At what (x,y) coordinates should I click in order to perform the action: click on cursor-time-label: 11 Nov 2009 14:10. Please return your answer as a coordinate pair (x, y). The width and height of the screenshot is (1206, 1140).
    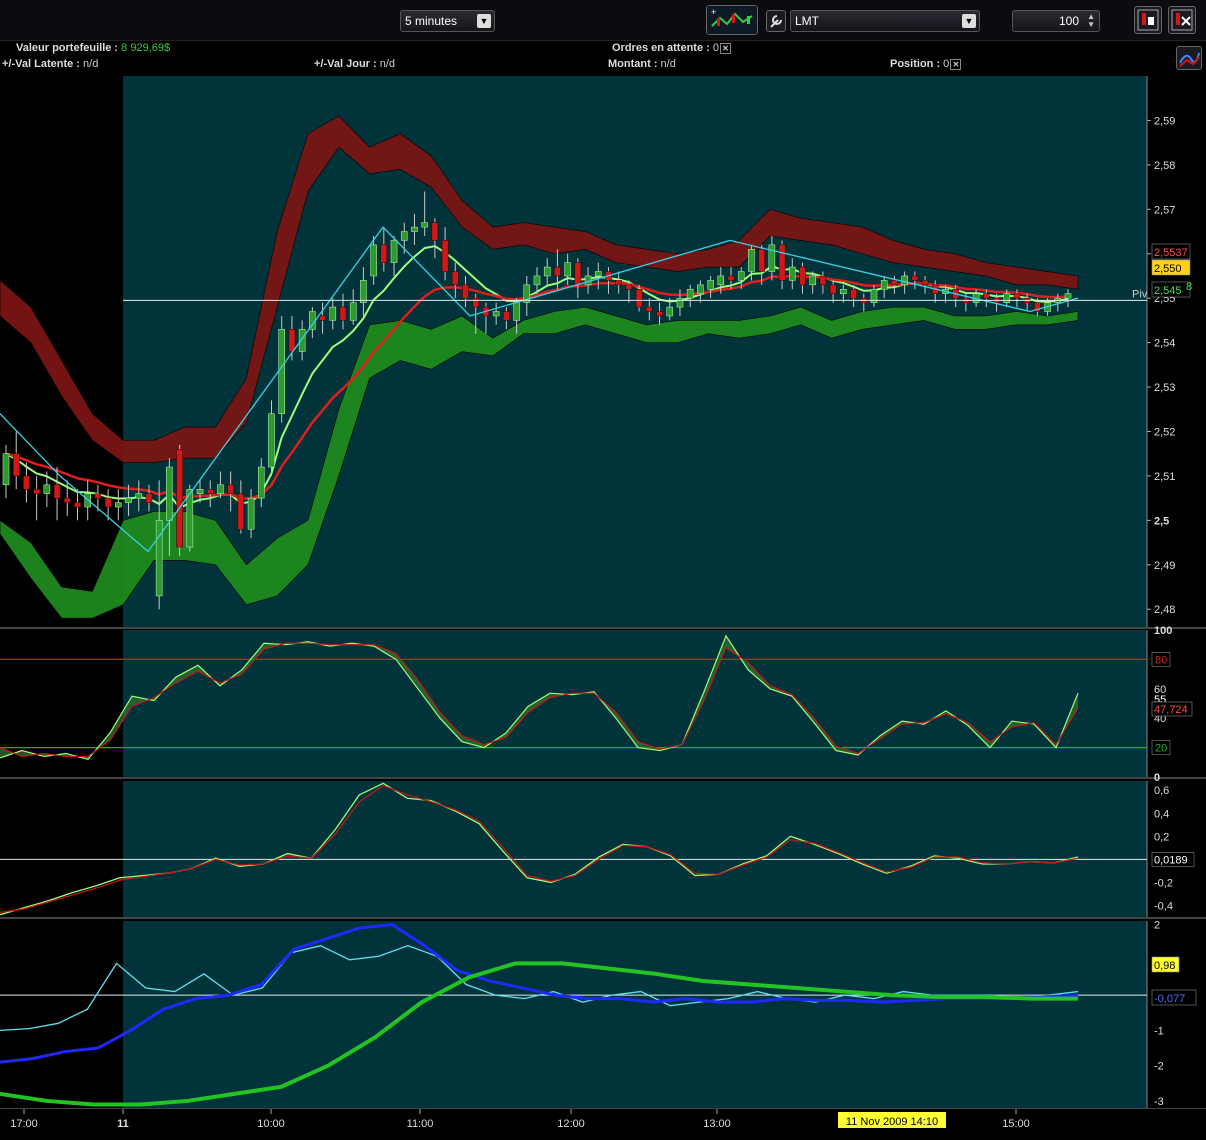
    Looking at the image, I should click on (892, 1122).